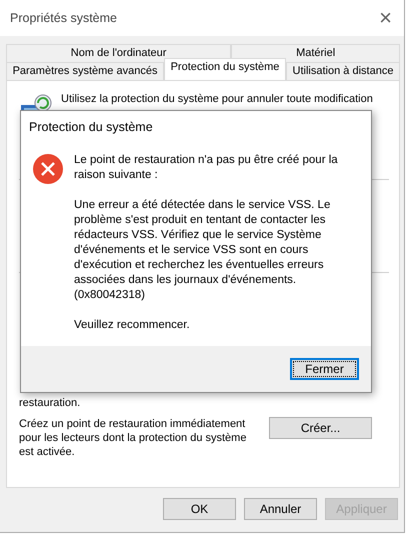 Image resolution: width=411 pixels, height=534 pixels. Describe the element at coordinates (206, 168) in the screenshot. I see `message-text: Le point de restauration n'a pas pu être créé pour la raison suivante :` at that location.